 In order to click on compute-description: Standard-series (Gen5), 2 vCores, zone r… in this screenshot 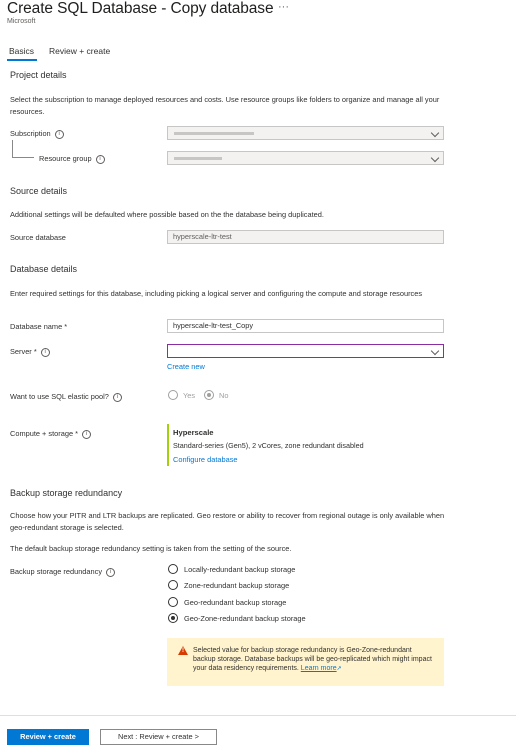, I will do `click(268, 445)`.